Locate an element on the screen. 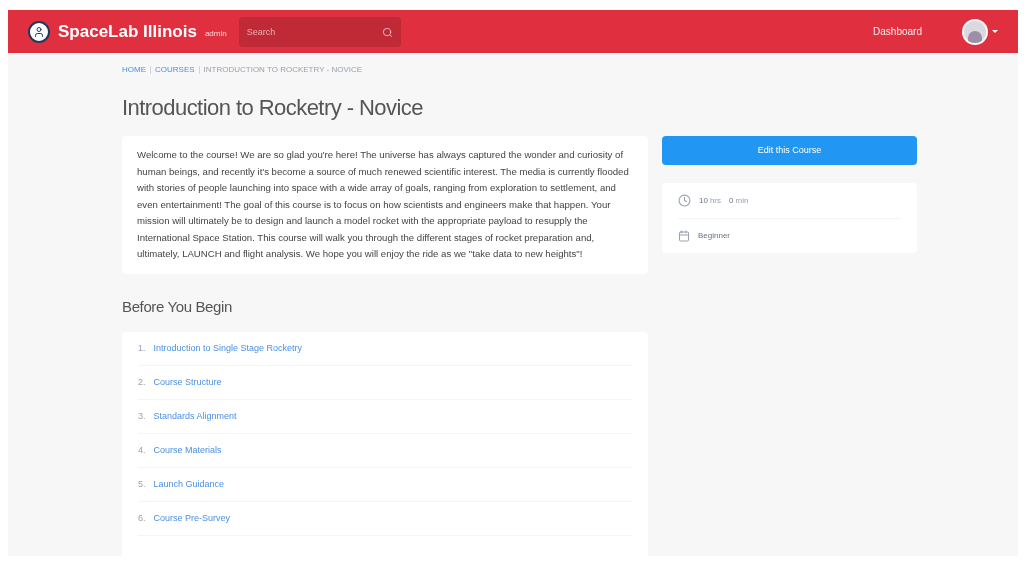  breadcrumb-link: COURSES is located at coordinates (175, 70).